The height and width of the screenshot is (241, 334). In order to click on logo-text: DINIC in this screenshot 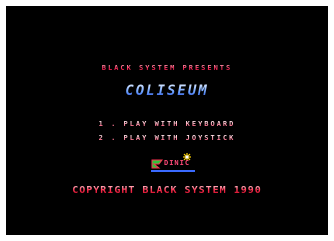, I will do `click(177, 163)`.